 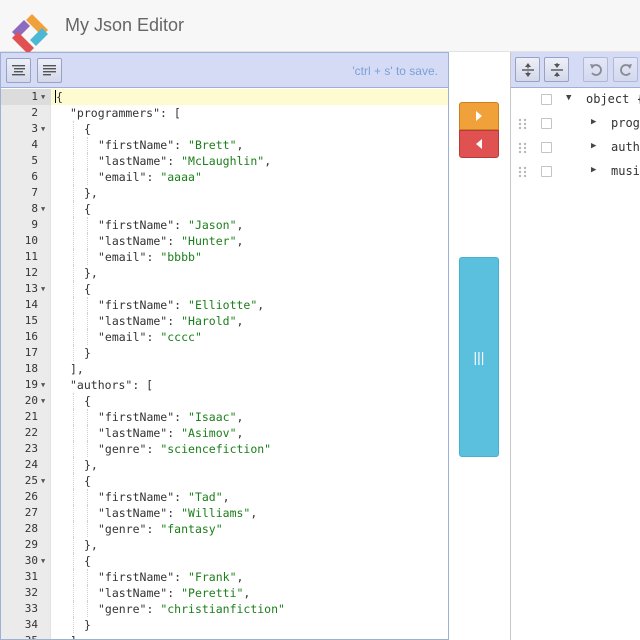 I want to click on compact-icon, so click(x=49, y=70).